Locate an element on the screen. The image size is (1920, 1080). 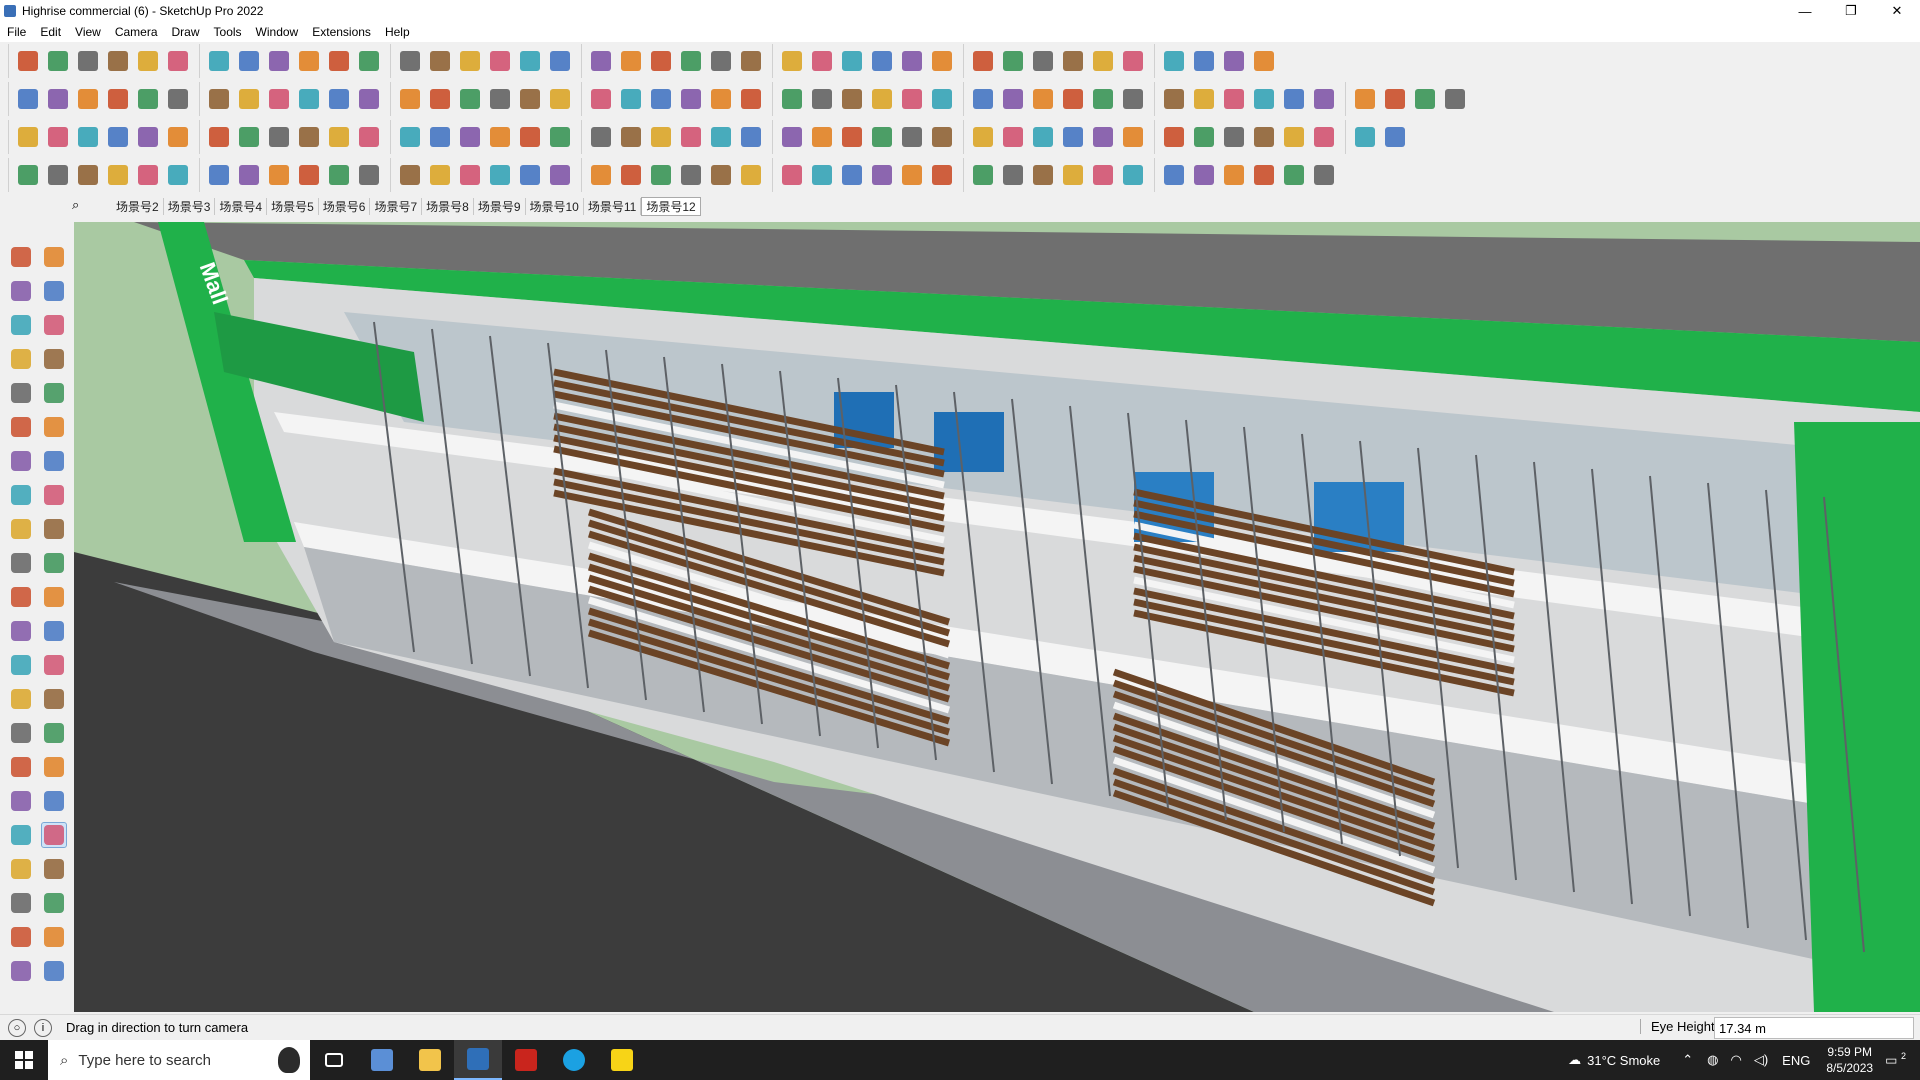
close-button: ✕ is located at coordinates (1897, 11).